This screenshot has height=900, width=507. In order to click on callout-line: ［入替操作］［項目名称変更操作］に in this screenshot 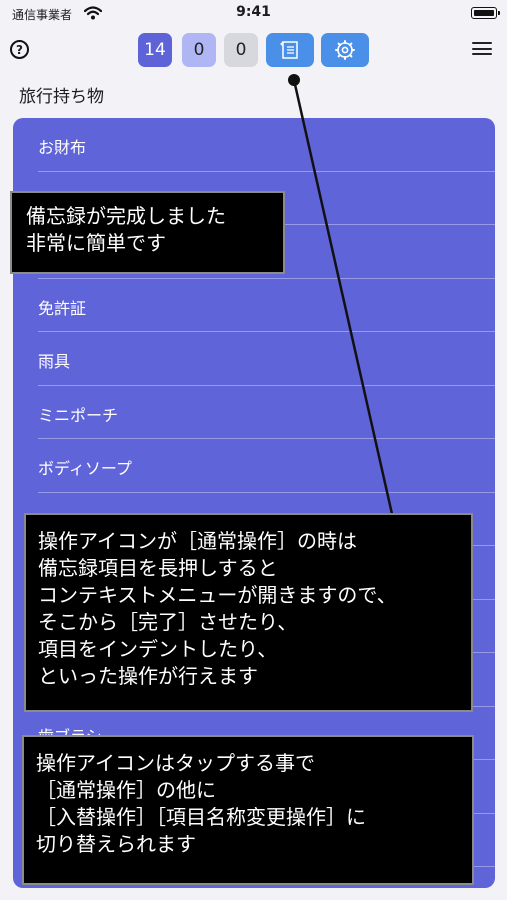, I will do `click(201, 817)`.